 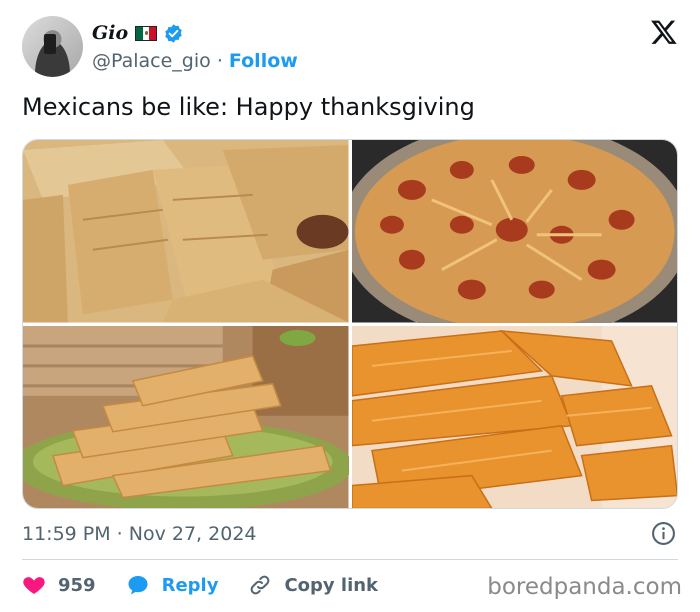 I want to click on avatar, so click(x=52, y=46).